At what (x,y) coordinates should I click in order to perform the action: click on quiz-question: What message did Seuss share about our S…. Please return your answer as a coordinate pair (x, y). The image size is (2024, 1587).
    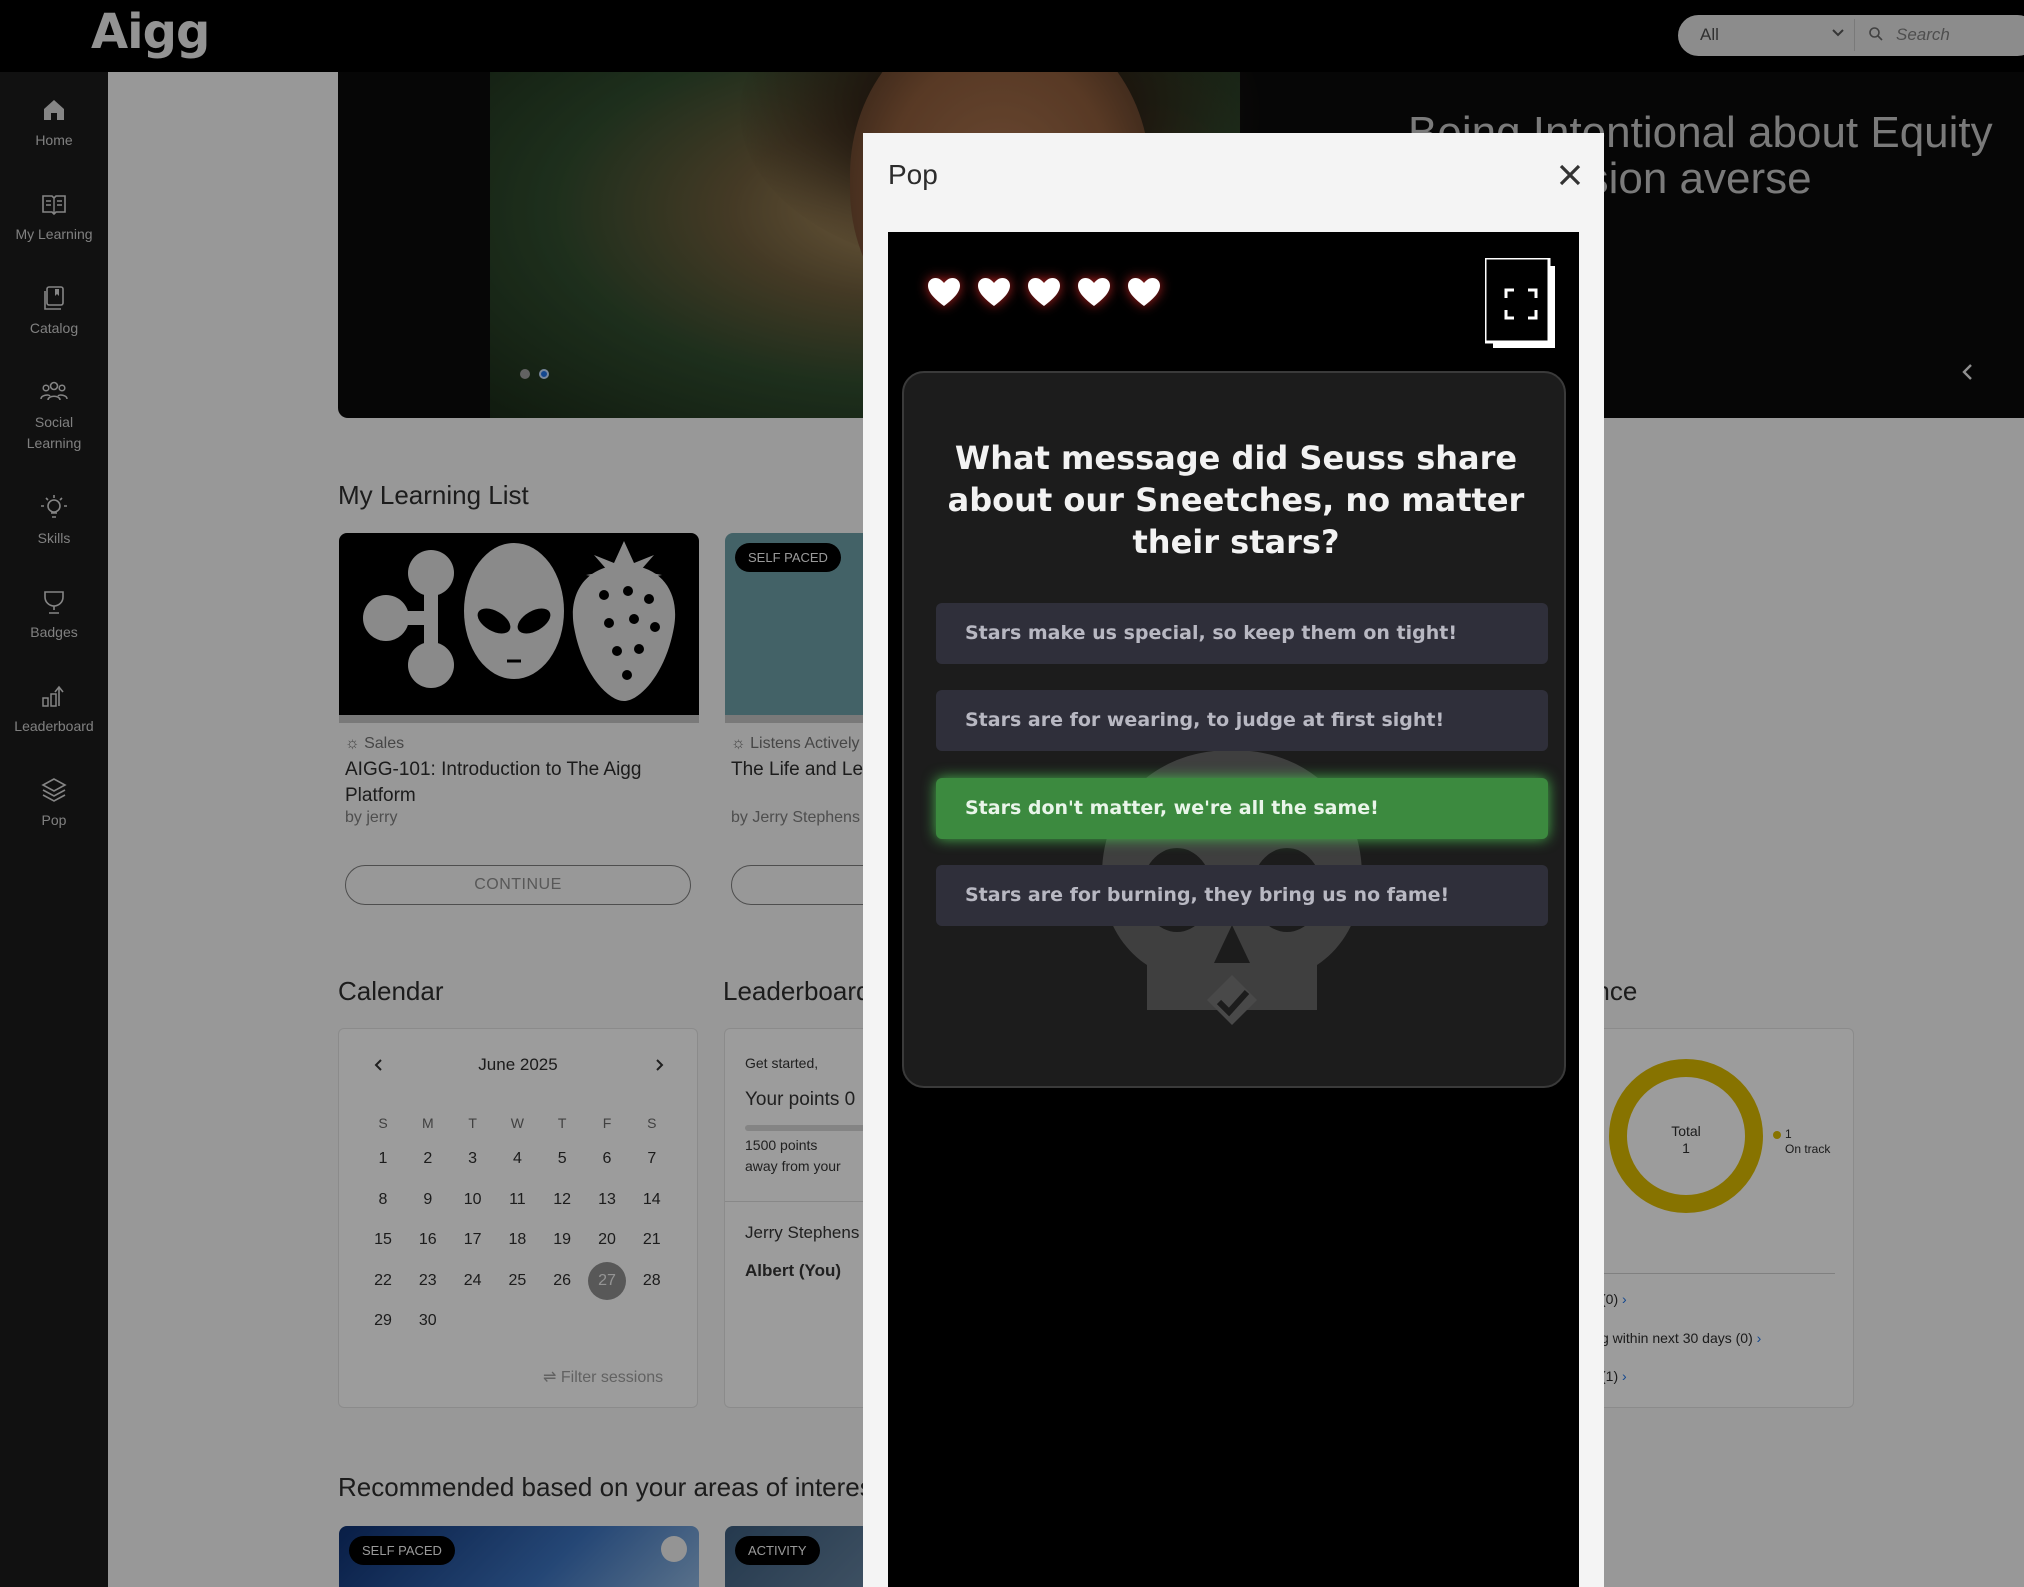
    Looking at the image, I should click on (1236, 500).